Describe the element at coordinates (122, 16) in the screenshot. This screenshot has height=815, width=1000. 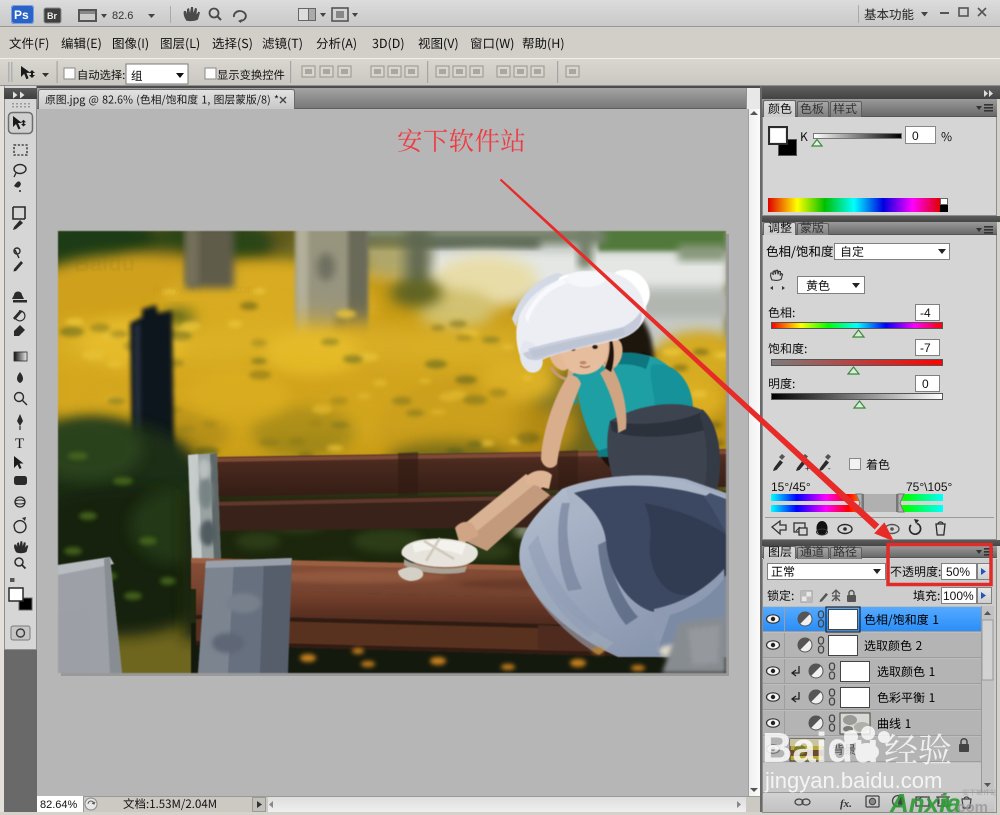
I see `svg-text: 82.6` at that location.